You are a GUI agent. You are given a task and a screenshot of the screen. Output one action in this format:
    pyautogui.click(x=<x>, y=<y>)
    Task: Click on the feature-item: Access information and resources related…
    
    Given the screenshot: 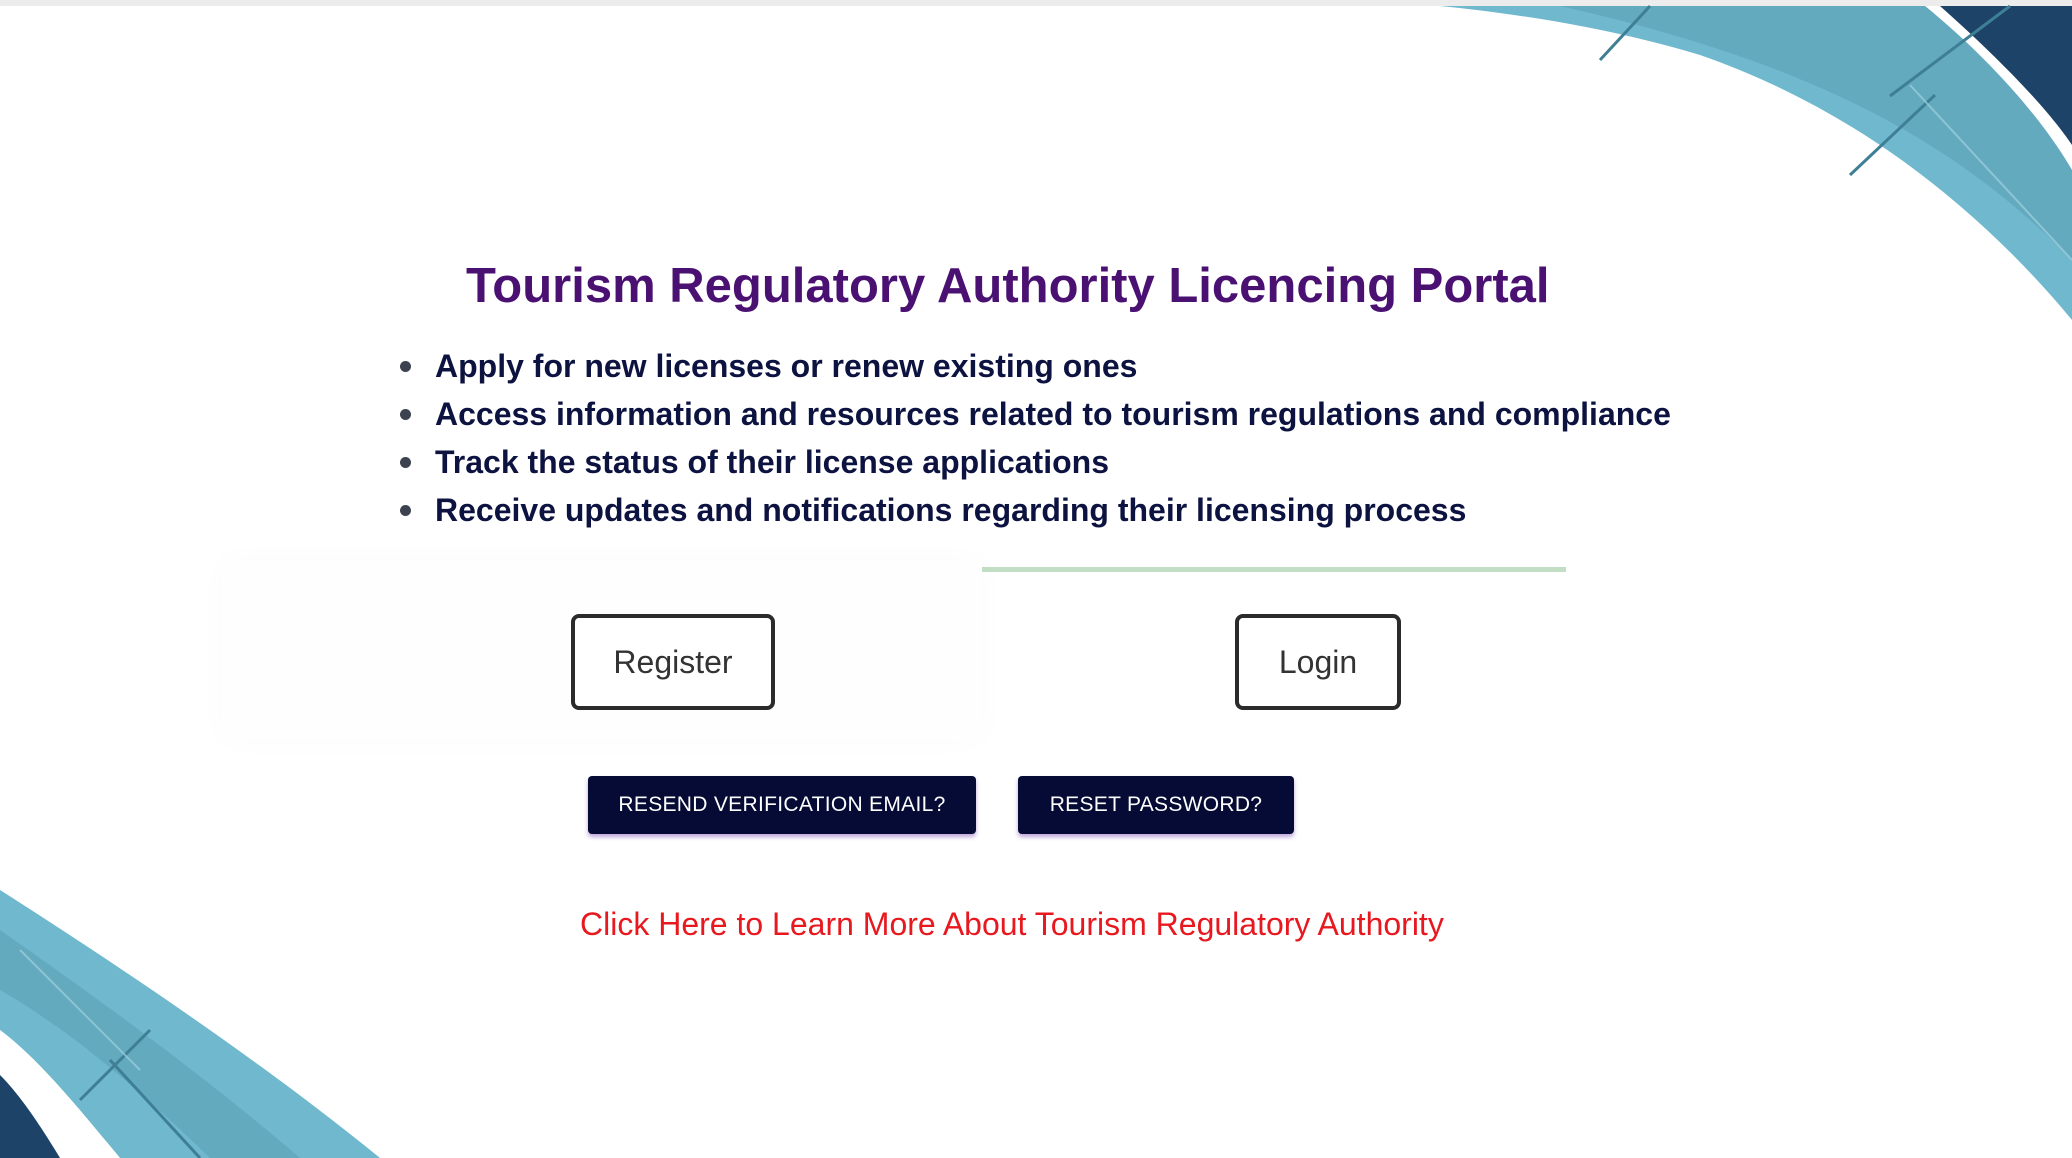 What is the action you would take?
    pyautogui.click(x=1050, y=414)
    